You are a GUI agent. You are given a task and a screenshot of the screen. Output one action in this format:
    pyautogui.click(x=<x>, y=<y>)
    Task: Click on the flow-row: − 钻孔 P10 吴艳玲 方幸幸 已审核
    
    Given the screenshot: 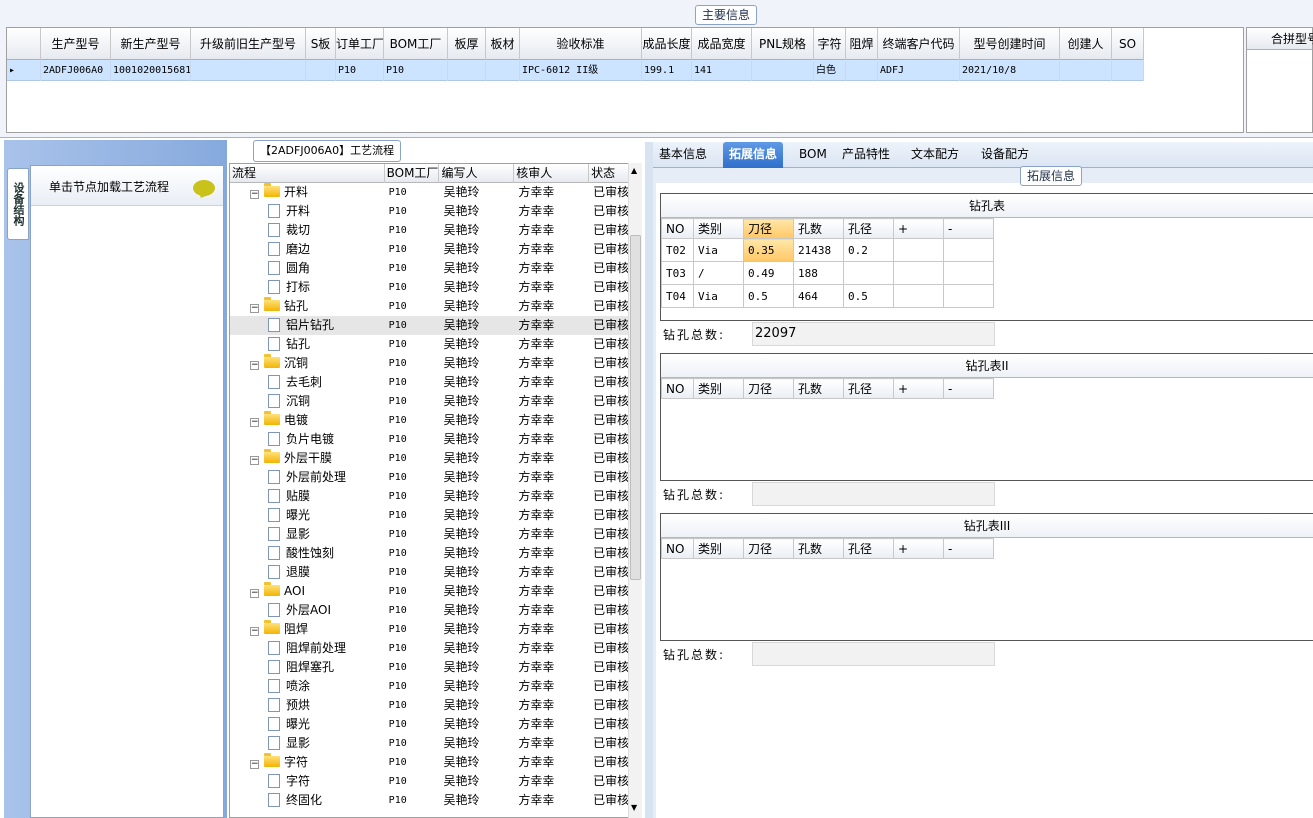 What is the action you would take?
    pyautogui.click(x=435, y=306)
    